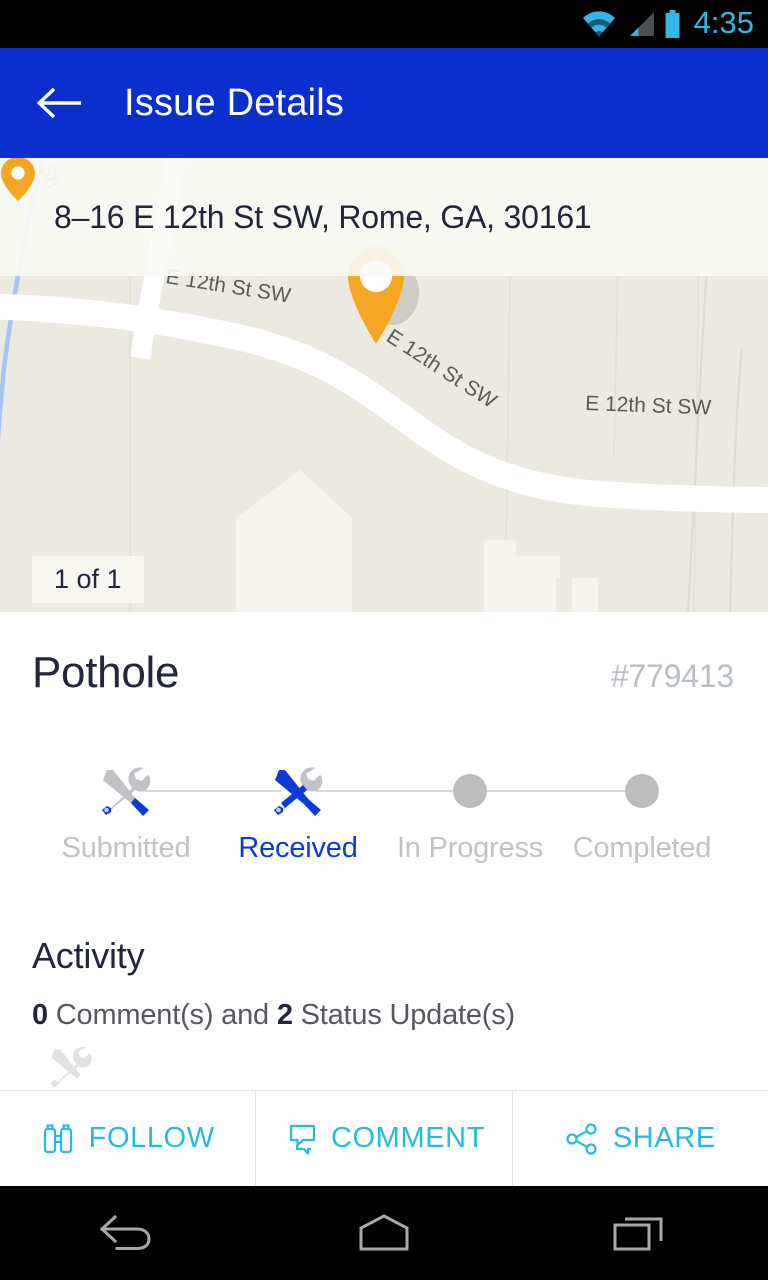 The image size is (768, 1280). What do you see at coordinates (404, 1015) in the screenshot?
I see `status-update-label: Status Update(s)` at bounding box center [404, 1015].